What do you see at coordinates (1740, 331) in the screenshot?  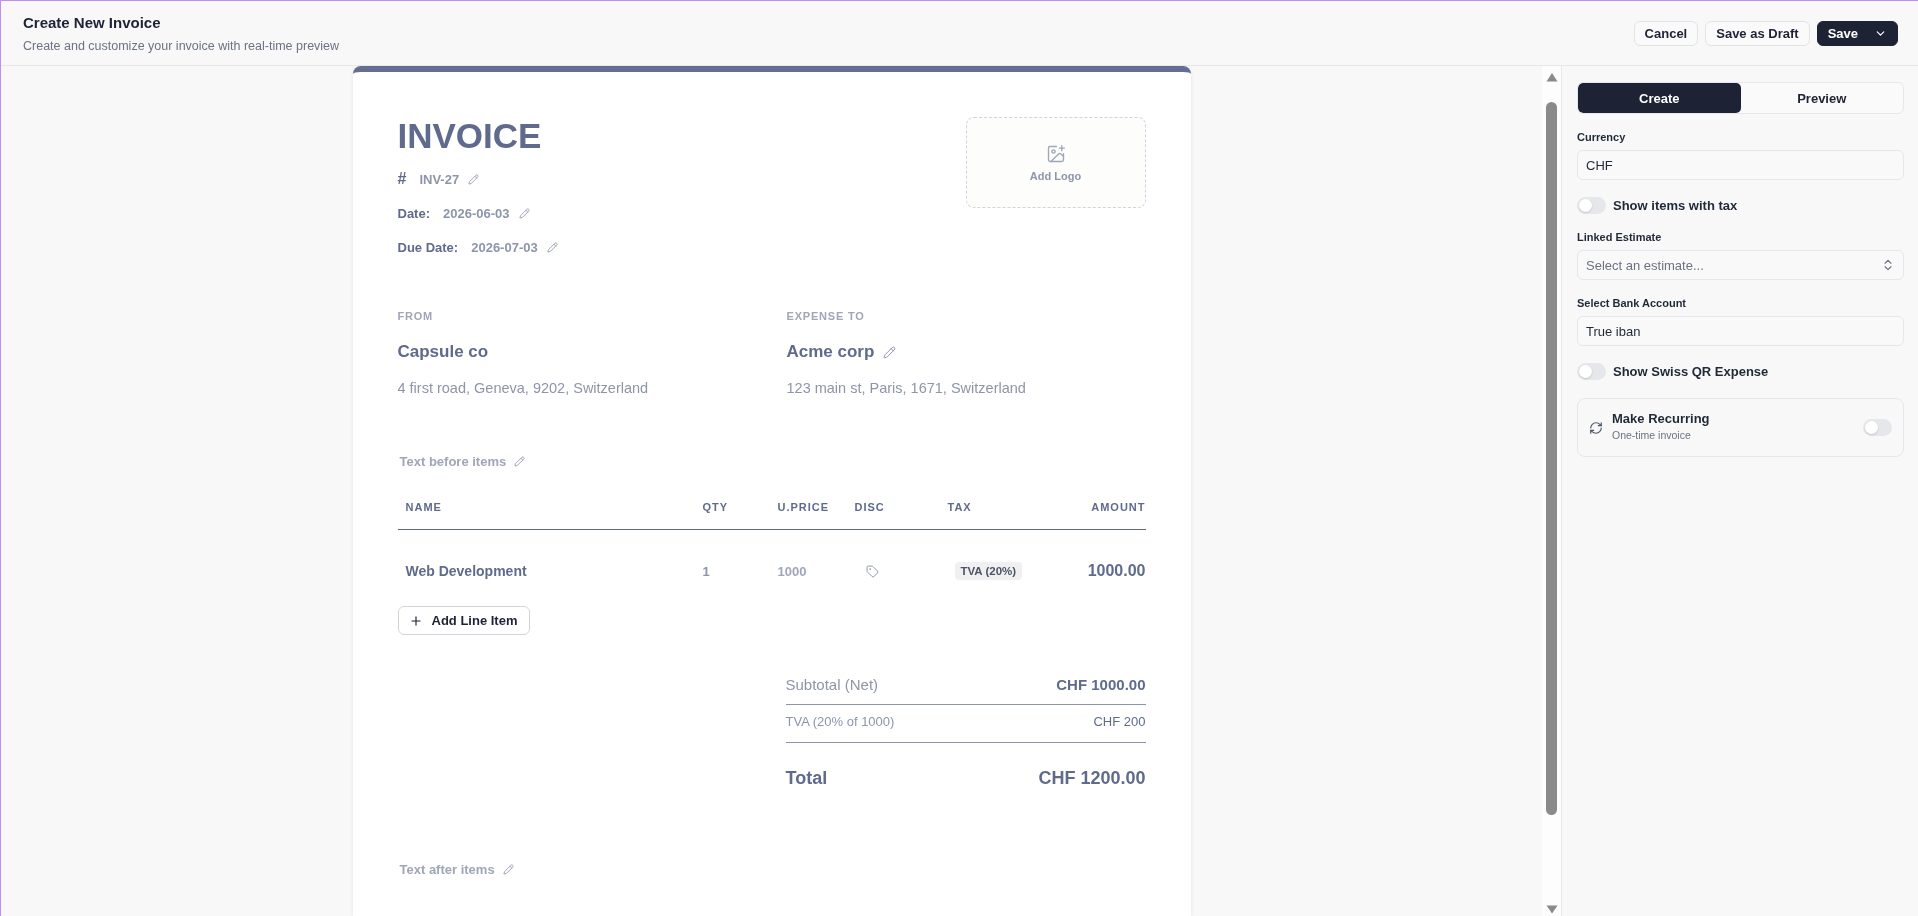 I see `input-field: True iban` at bounding box center [1740, 331].